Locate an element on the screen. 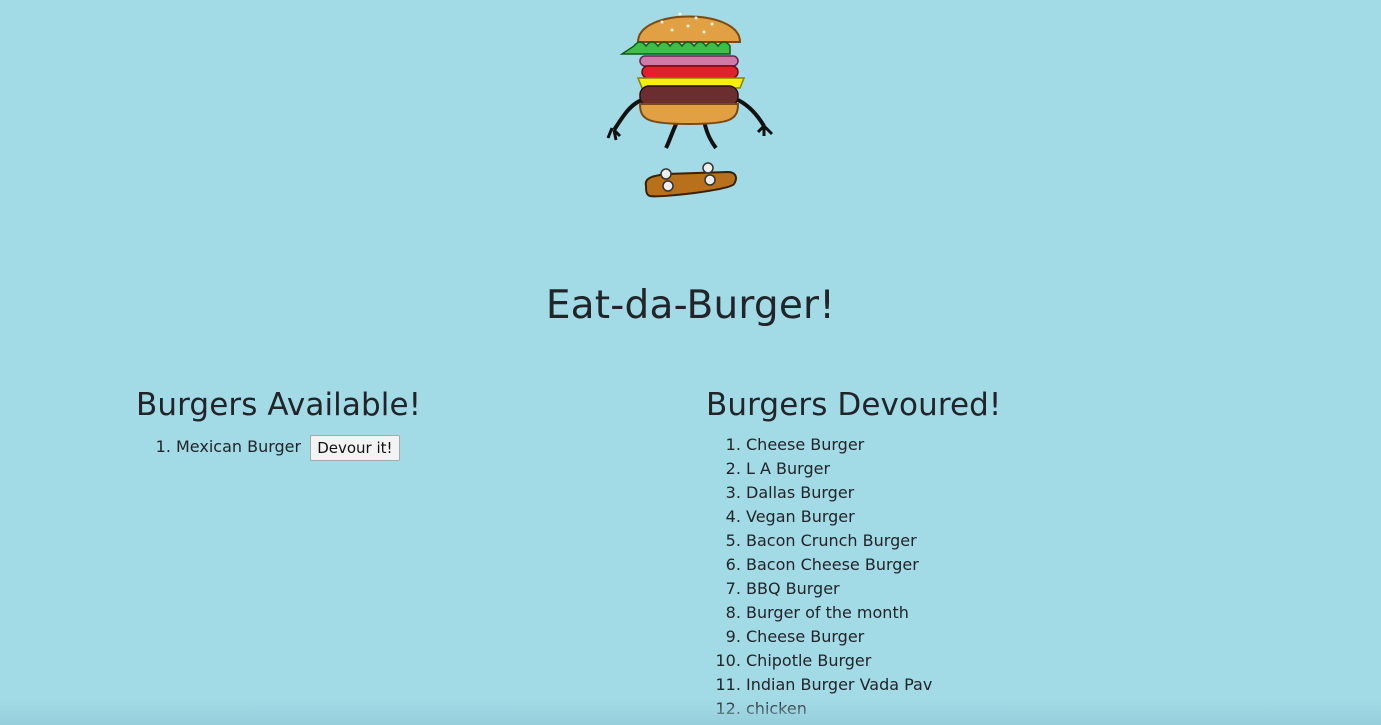 The image size is (1381, 725). devoured-burger-item: Dallas Burger is located at coordinates (873, 493).